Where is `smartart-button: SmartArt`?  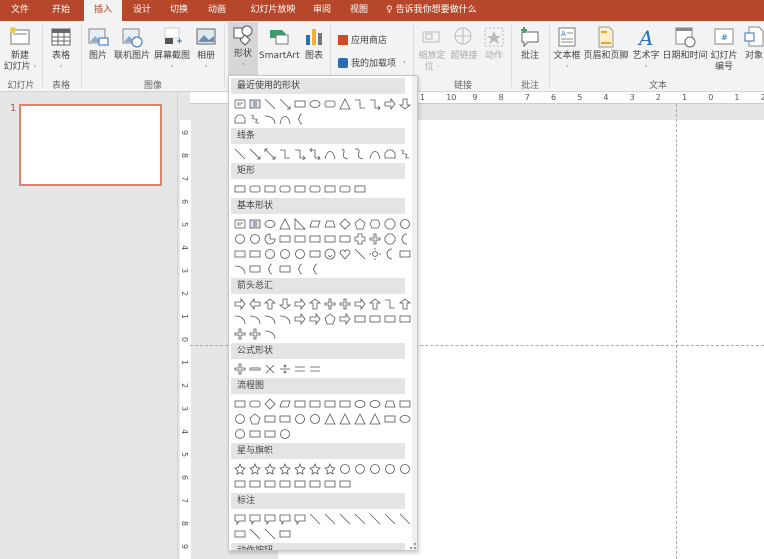
smartart-button: SmartArt is located at coordinates (279, 43).